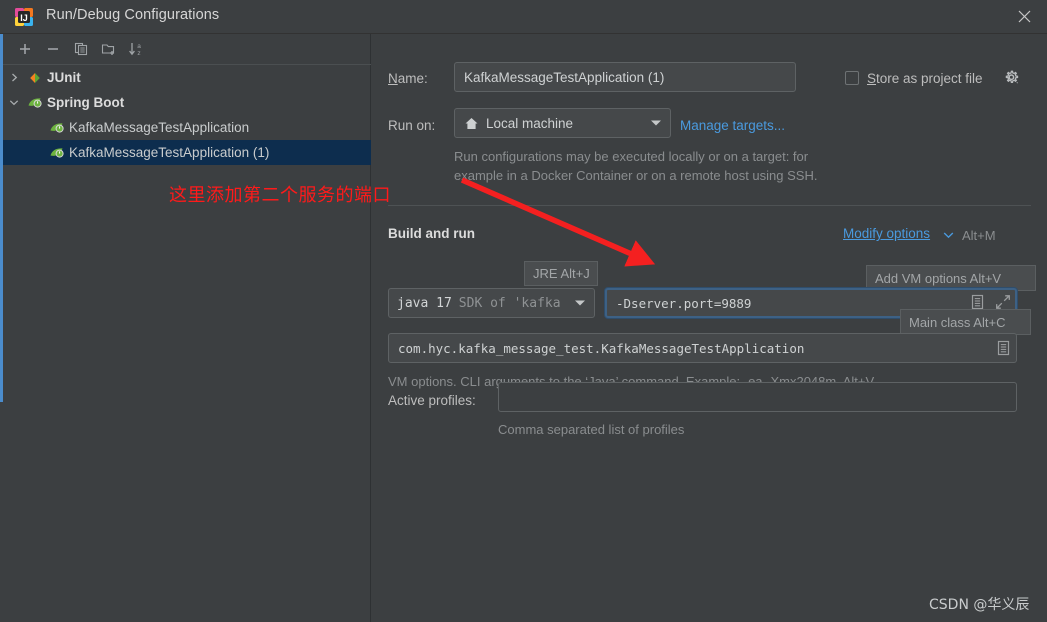  I want to click on section-divider, so click(709, 205).